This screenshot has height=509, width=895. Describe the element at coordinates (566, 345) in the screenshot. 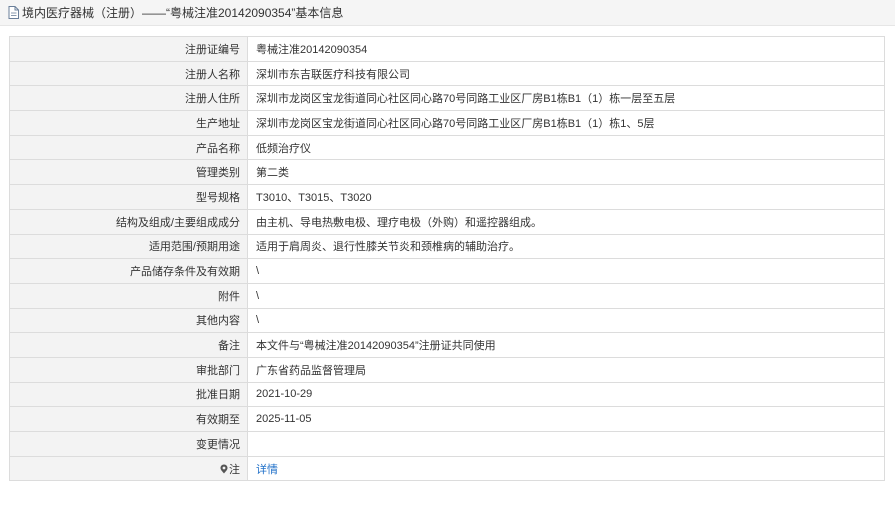

I see `field-value: 本文件与“粤械注准20142090354”注册证共同使用` at that location.